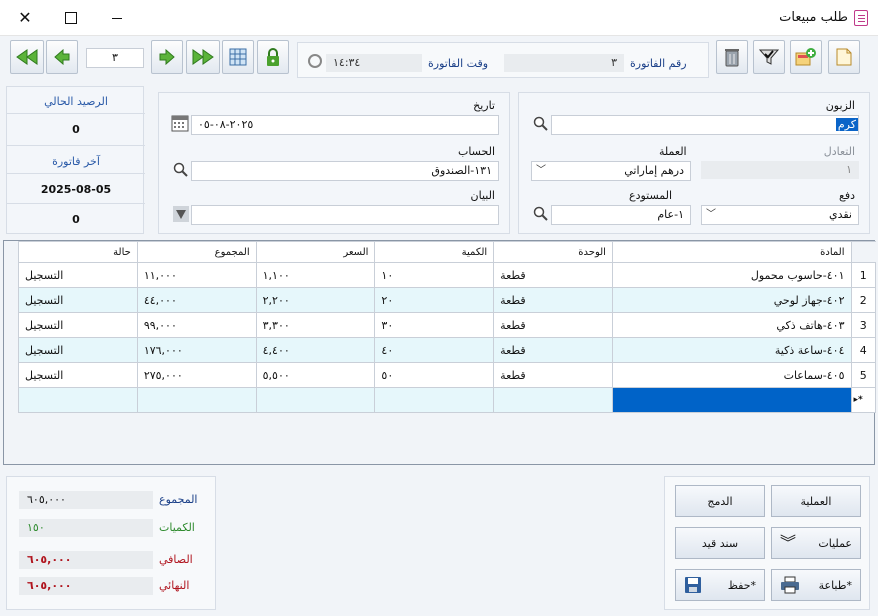 The width and height of the screenshot is (878, 616). What do you see at coordinates (76, 189) in the screenshot?
I see `last-invoice-date: 2025-08-05` at bounding box center [76, 189].